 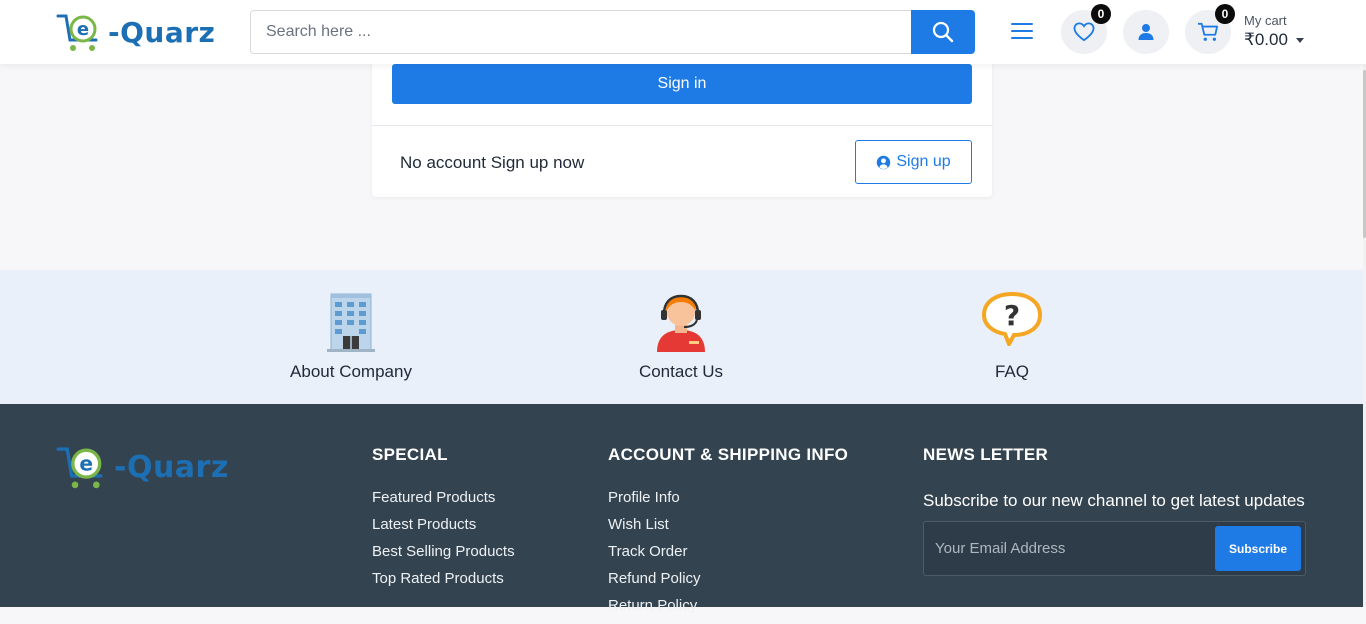 What do you see at coordinates (443, 529) in the screenshot?
I see `footer-link-latest-products: Latest Products` at bounding box center [443, 529].